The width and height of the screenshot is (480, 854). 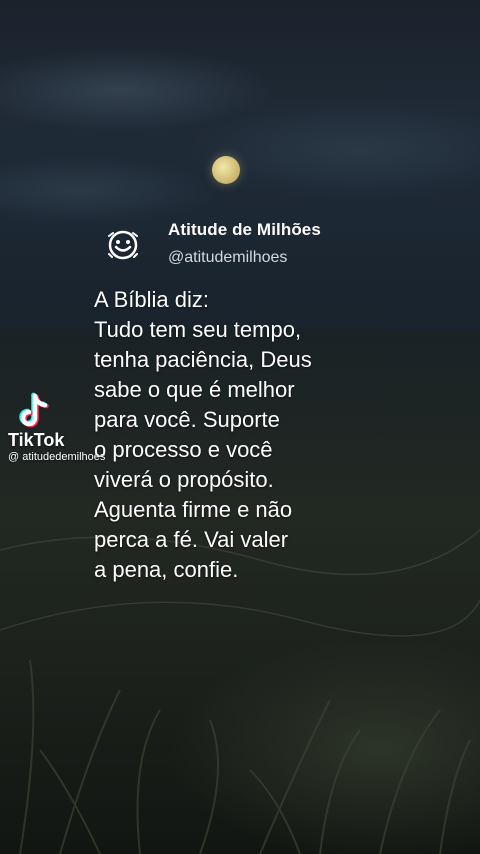 I want to click on tiktok-username: @ atitudedemilhoes, so click(x=57, y=457).